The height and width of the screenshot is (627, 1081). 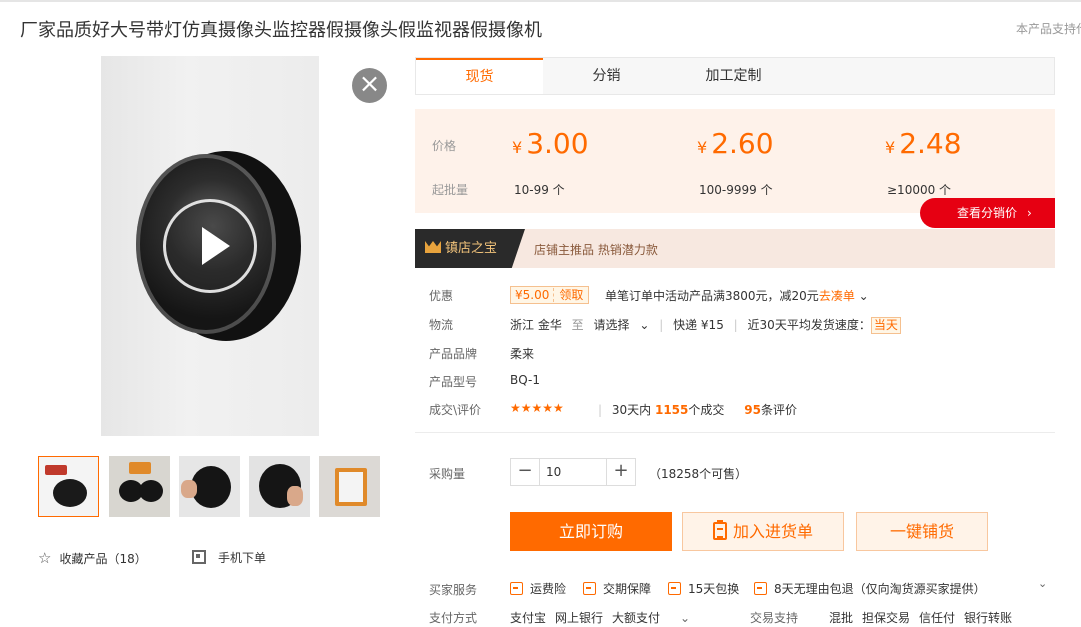 I want to click on same-day-badge: 当天, so click(x=885, y=325).